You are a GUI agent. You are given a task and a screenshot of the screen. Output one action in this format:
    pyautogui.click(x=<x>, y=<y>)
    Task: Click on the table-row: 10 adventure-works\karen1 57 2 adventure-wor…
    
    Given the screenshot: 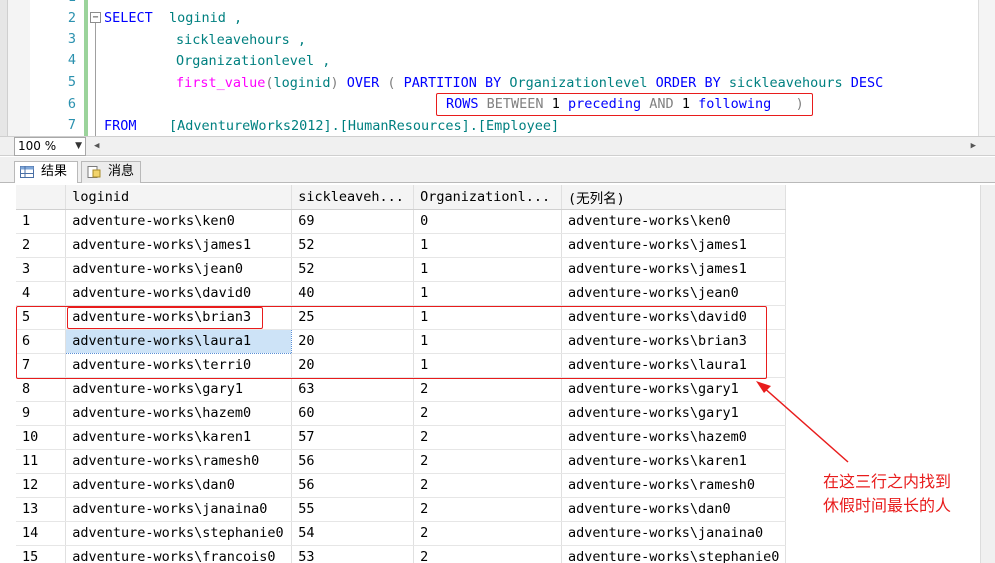 What is the action you would take?
    pyautogui.click(x=401, y=437)
    